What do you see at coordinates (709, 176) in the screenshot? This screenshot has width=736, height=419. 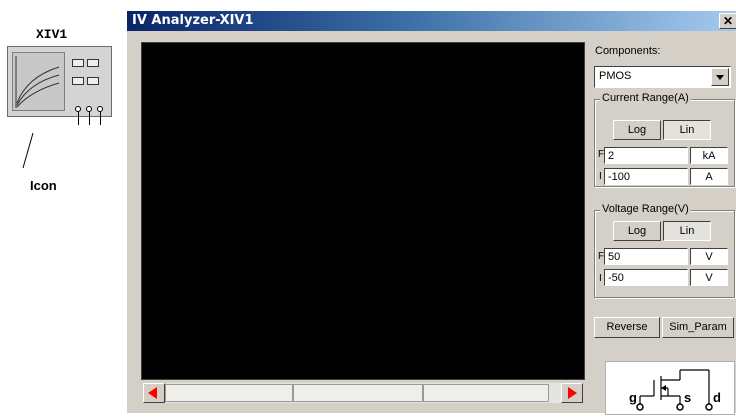 I see `current-initial-unit-field: A` at bounding box center [709, 176].